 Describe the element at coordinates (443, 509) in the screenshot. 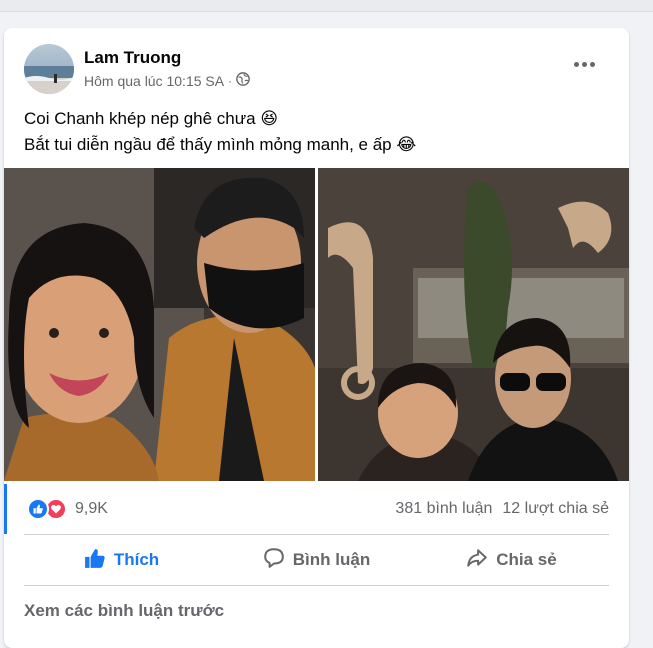

I see `comment-count: 381 bình luận` at that location.